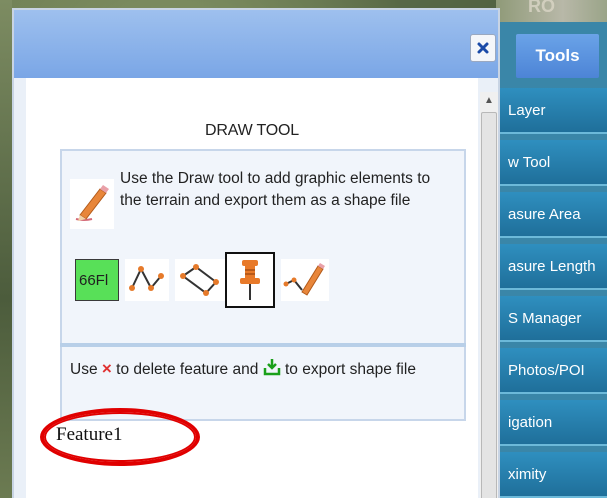 Image resolution: width=607 pixels, height=498 pixels. I want to click on menu-item-draw-tool: w Tool, so click(551, 163).